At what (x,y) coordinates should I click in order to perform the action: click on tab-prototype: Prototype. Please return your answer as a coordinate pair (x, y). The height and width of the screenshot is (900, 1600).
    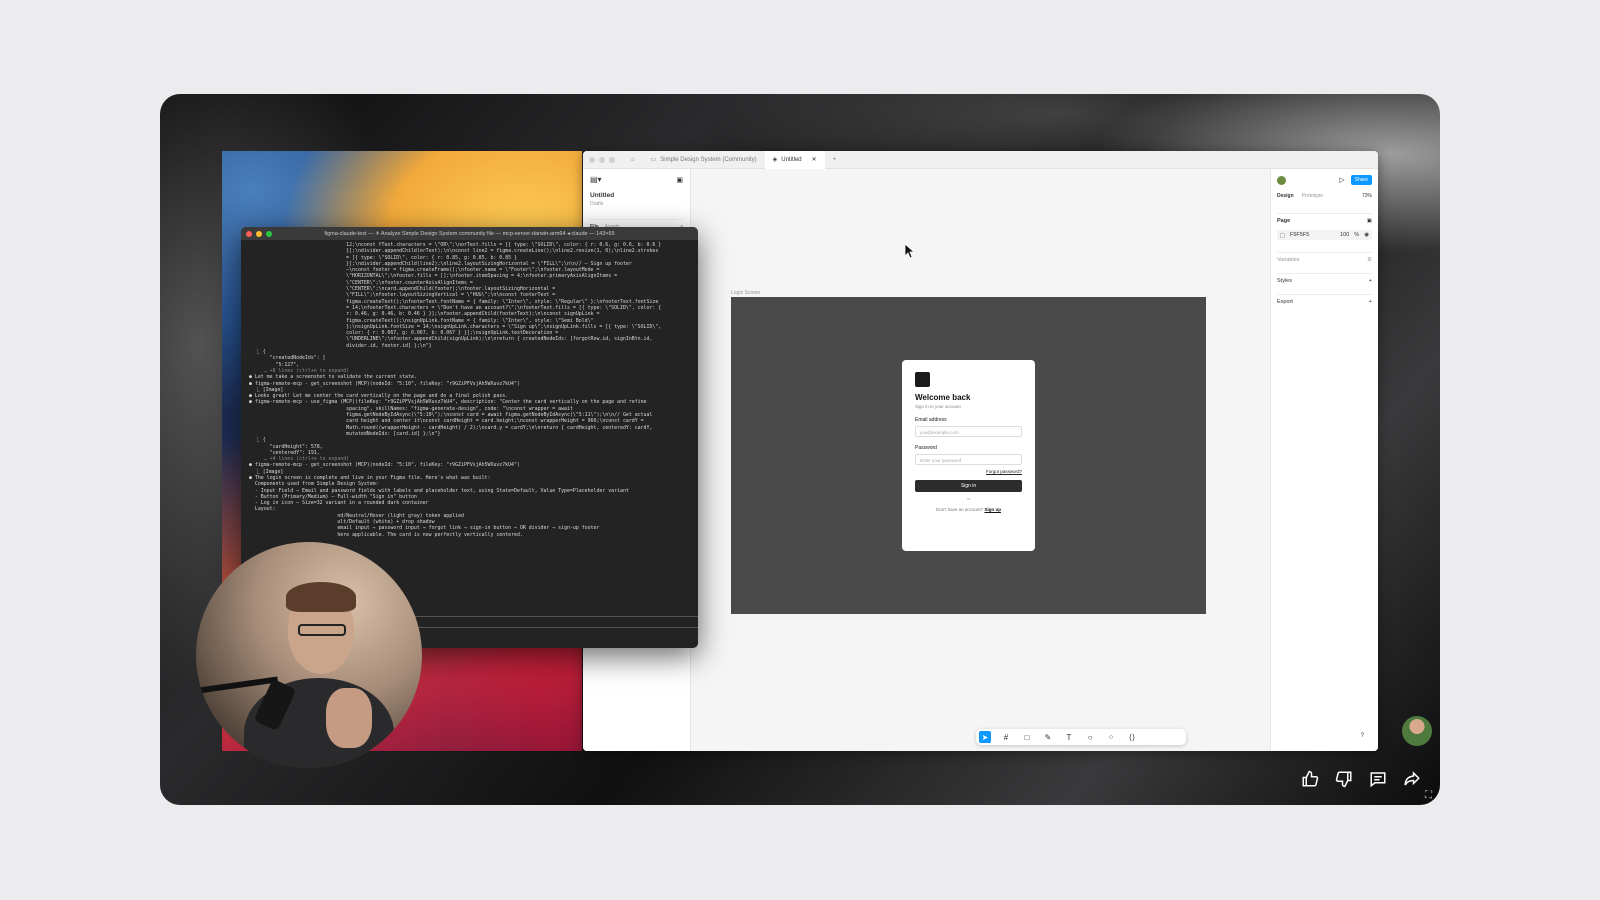
    Looking at the image, I should click on (1312, 196).